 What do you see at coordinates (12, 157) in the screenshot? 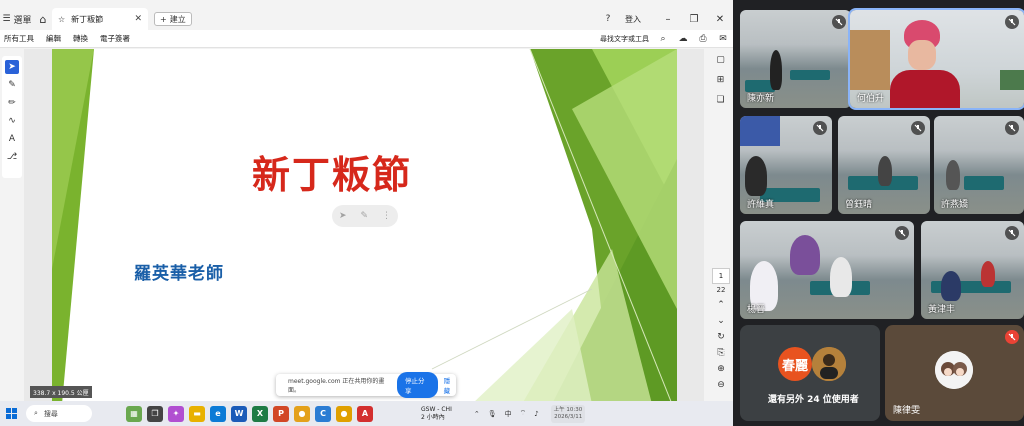
I see `stamp-icon: ⎇` at bounding box center [12, 157].